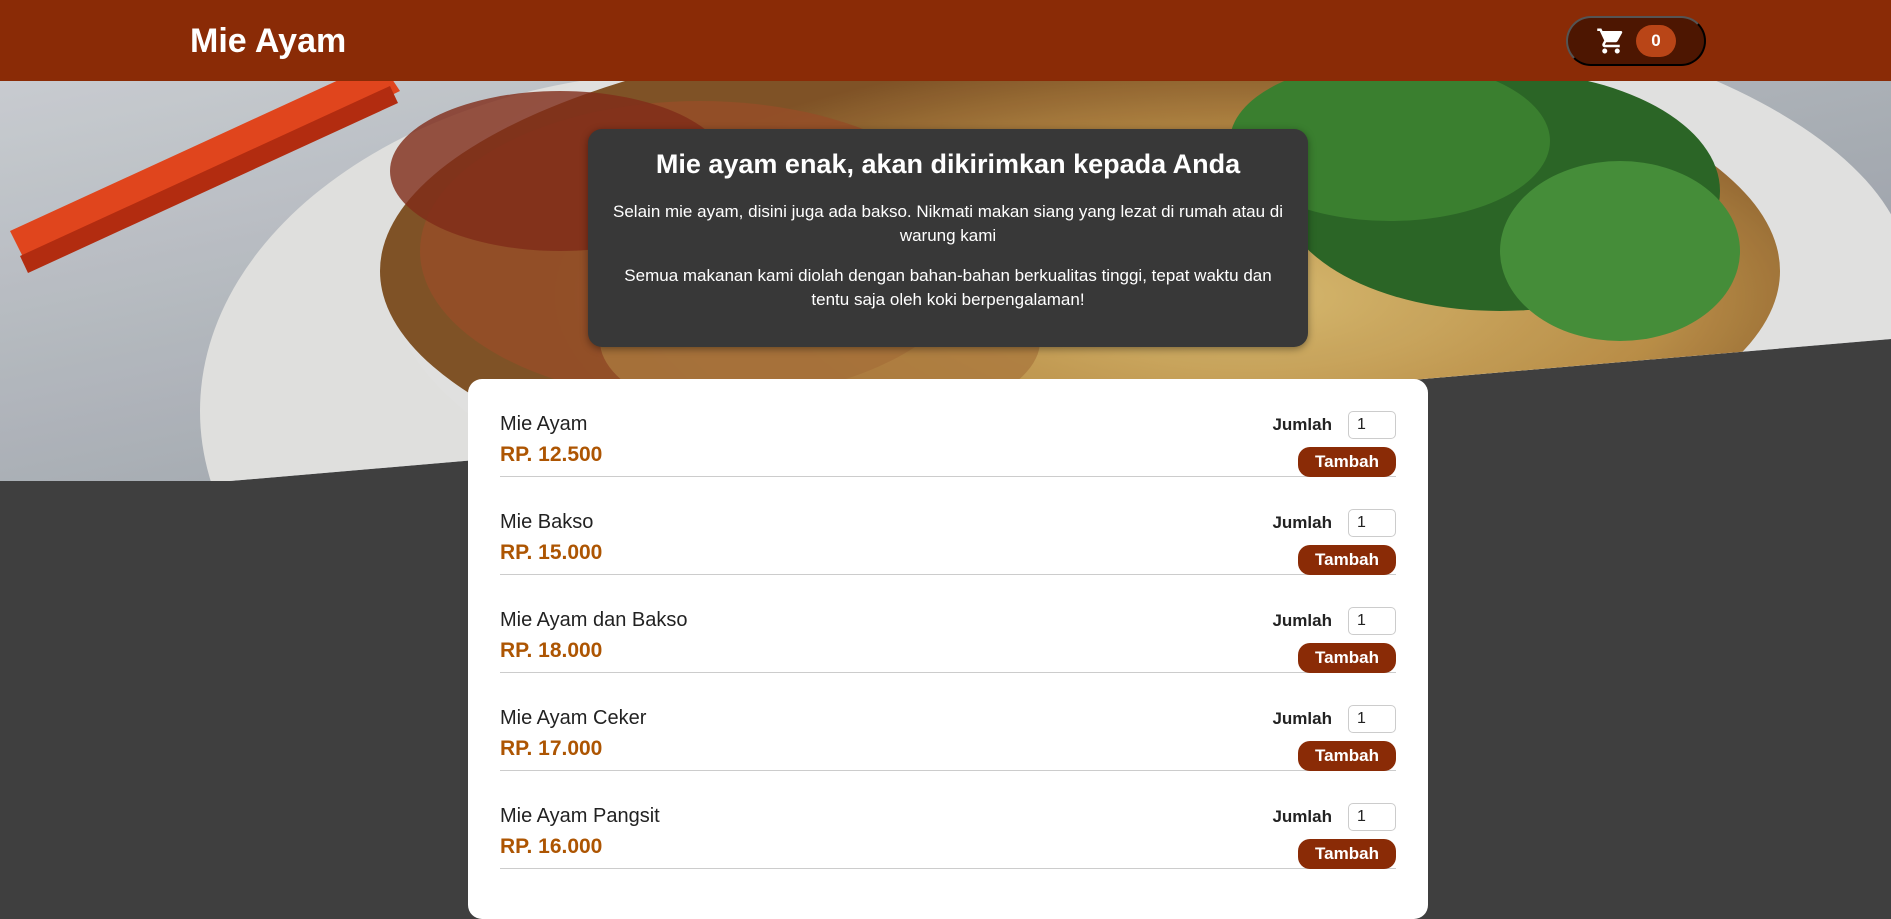 The width and height of the screenshot is (1891, 919). Describe the element at coordinates (268, 41) in the screenshot. I see `site-title: Mie Ayam` at that location.